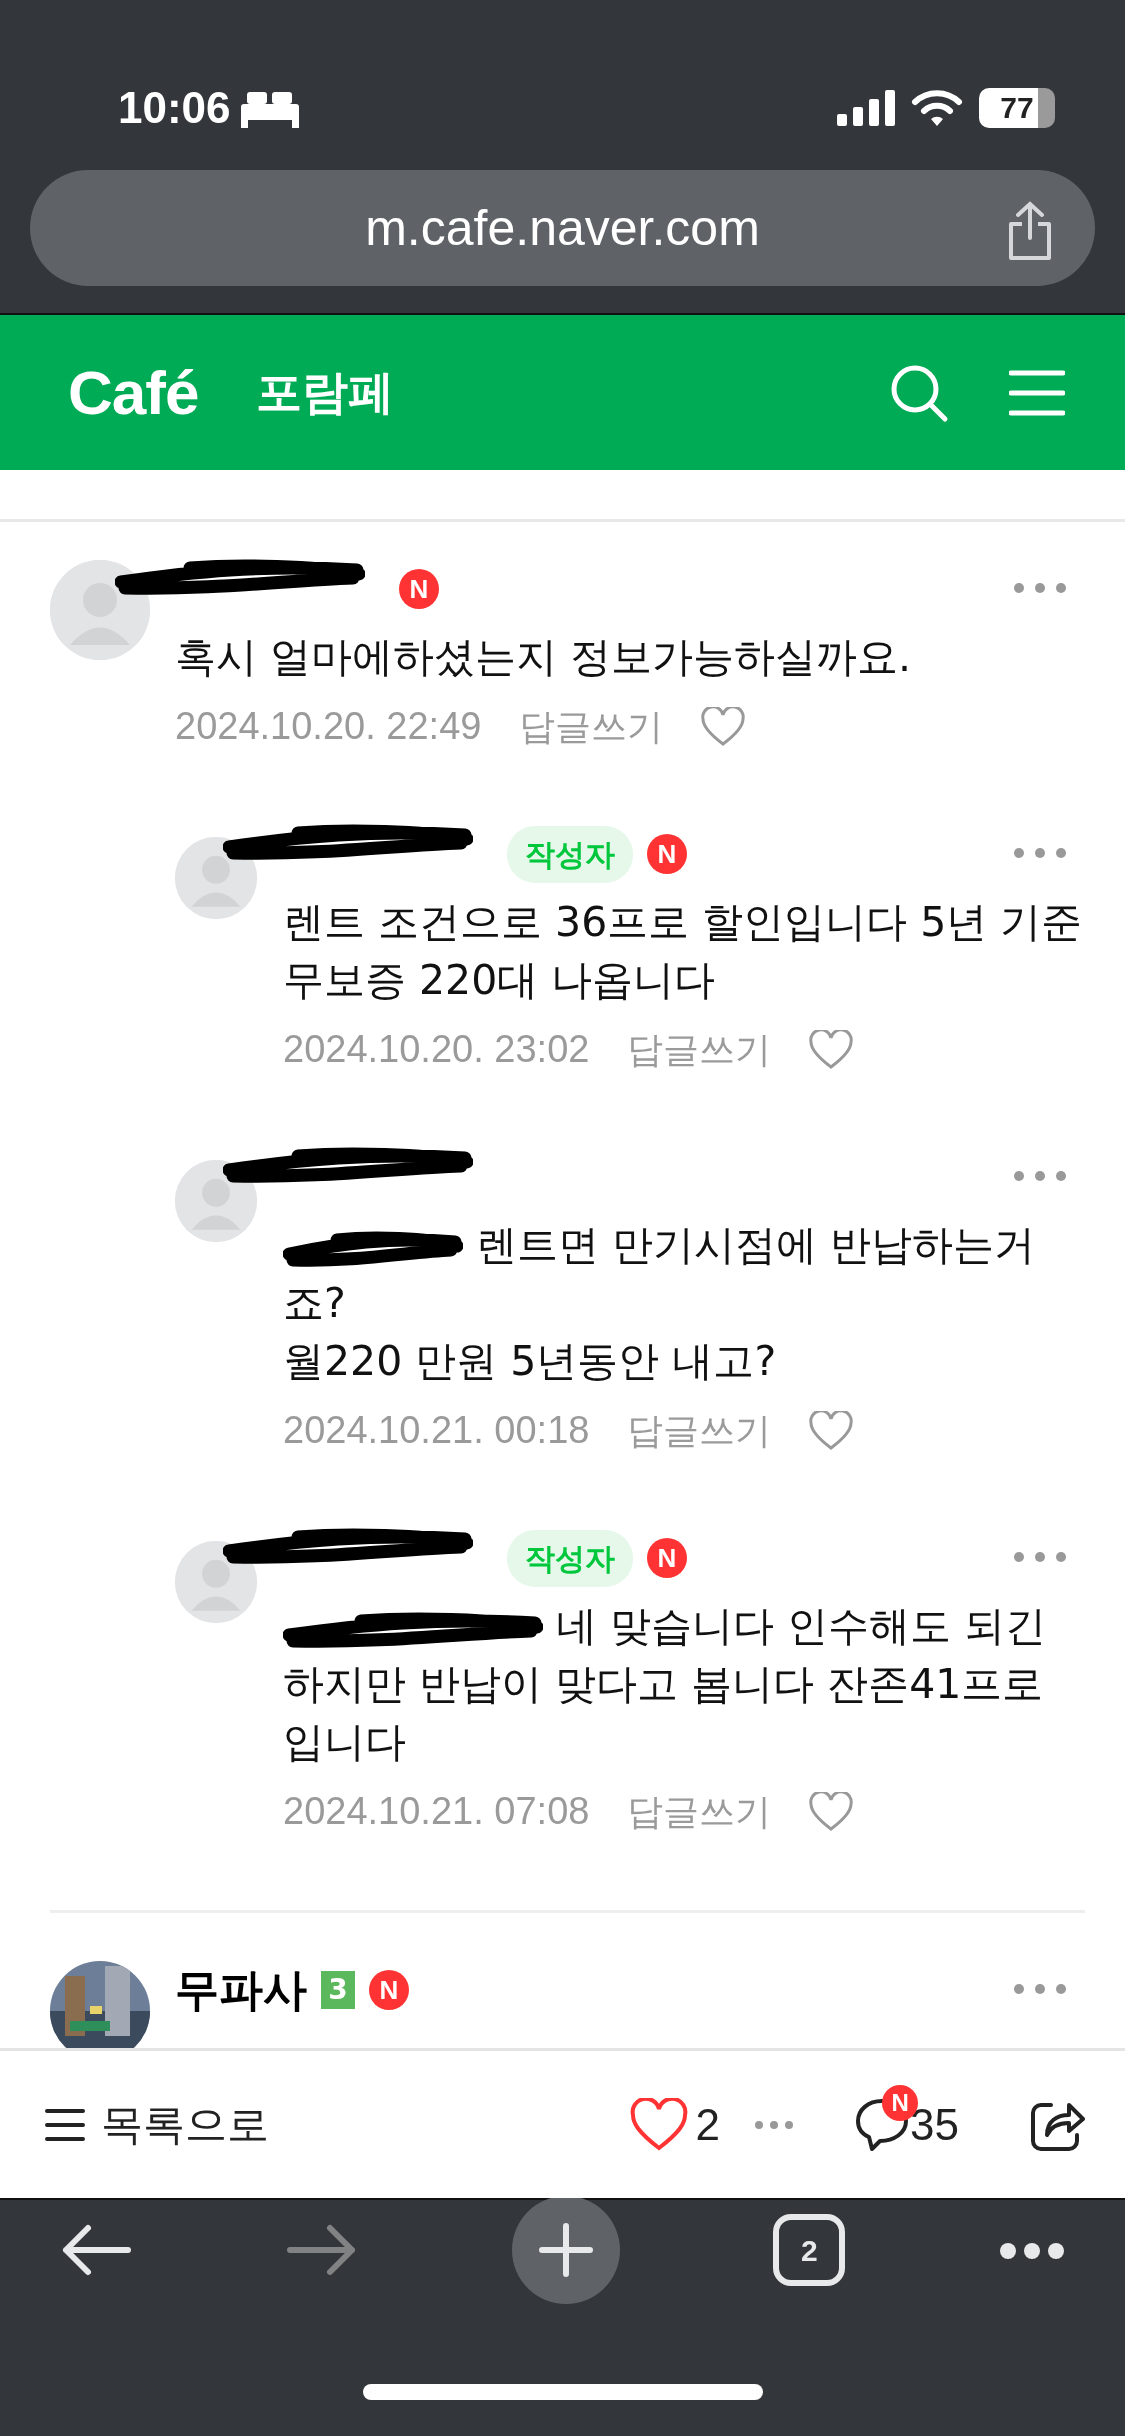 This screenshot has height=2436, width=1125. I want to click on comment-text: 네 맞습니다 인수해도 되긴 하지만 반납이 맞다고 봅니다 잔존41프로 입니다, so click(665, 1684).